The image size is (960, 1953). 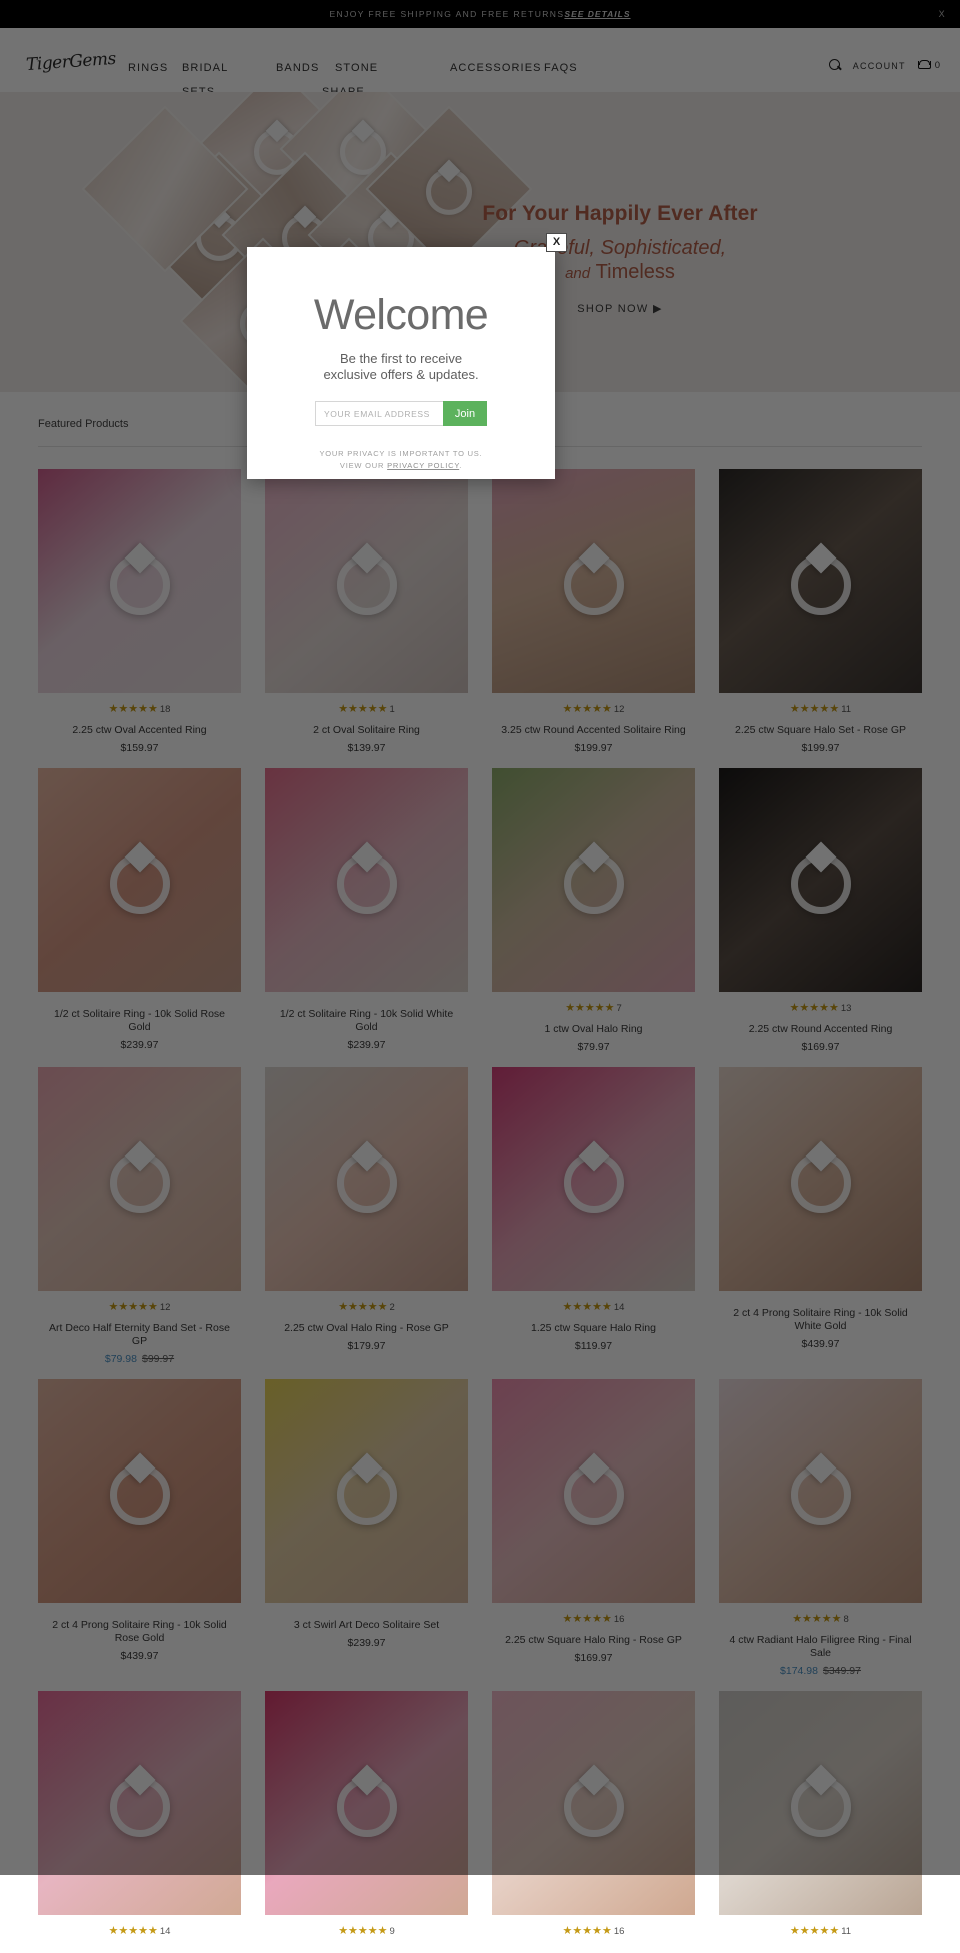 I want to click on product-card: ★★★★★ 14, so click(x=139, y=1815).